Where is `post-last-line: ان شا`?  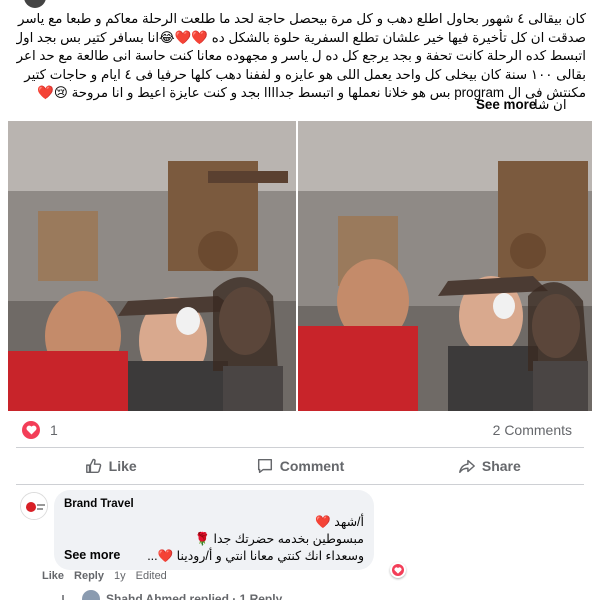
post-last-line: ان شا is located at coordinates (550, 104).